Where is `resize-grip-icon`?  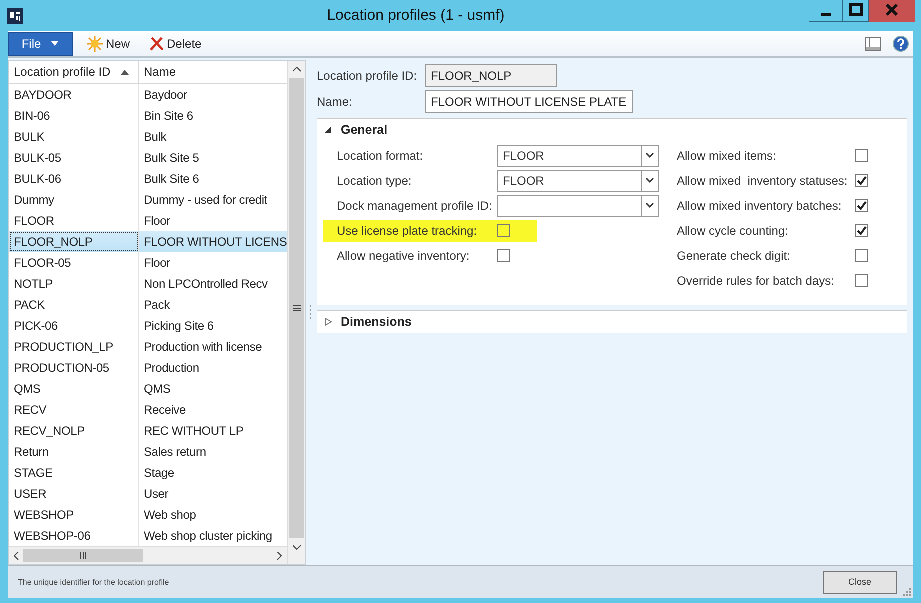
resize-grip-icon is located at coordinates (907, 592).